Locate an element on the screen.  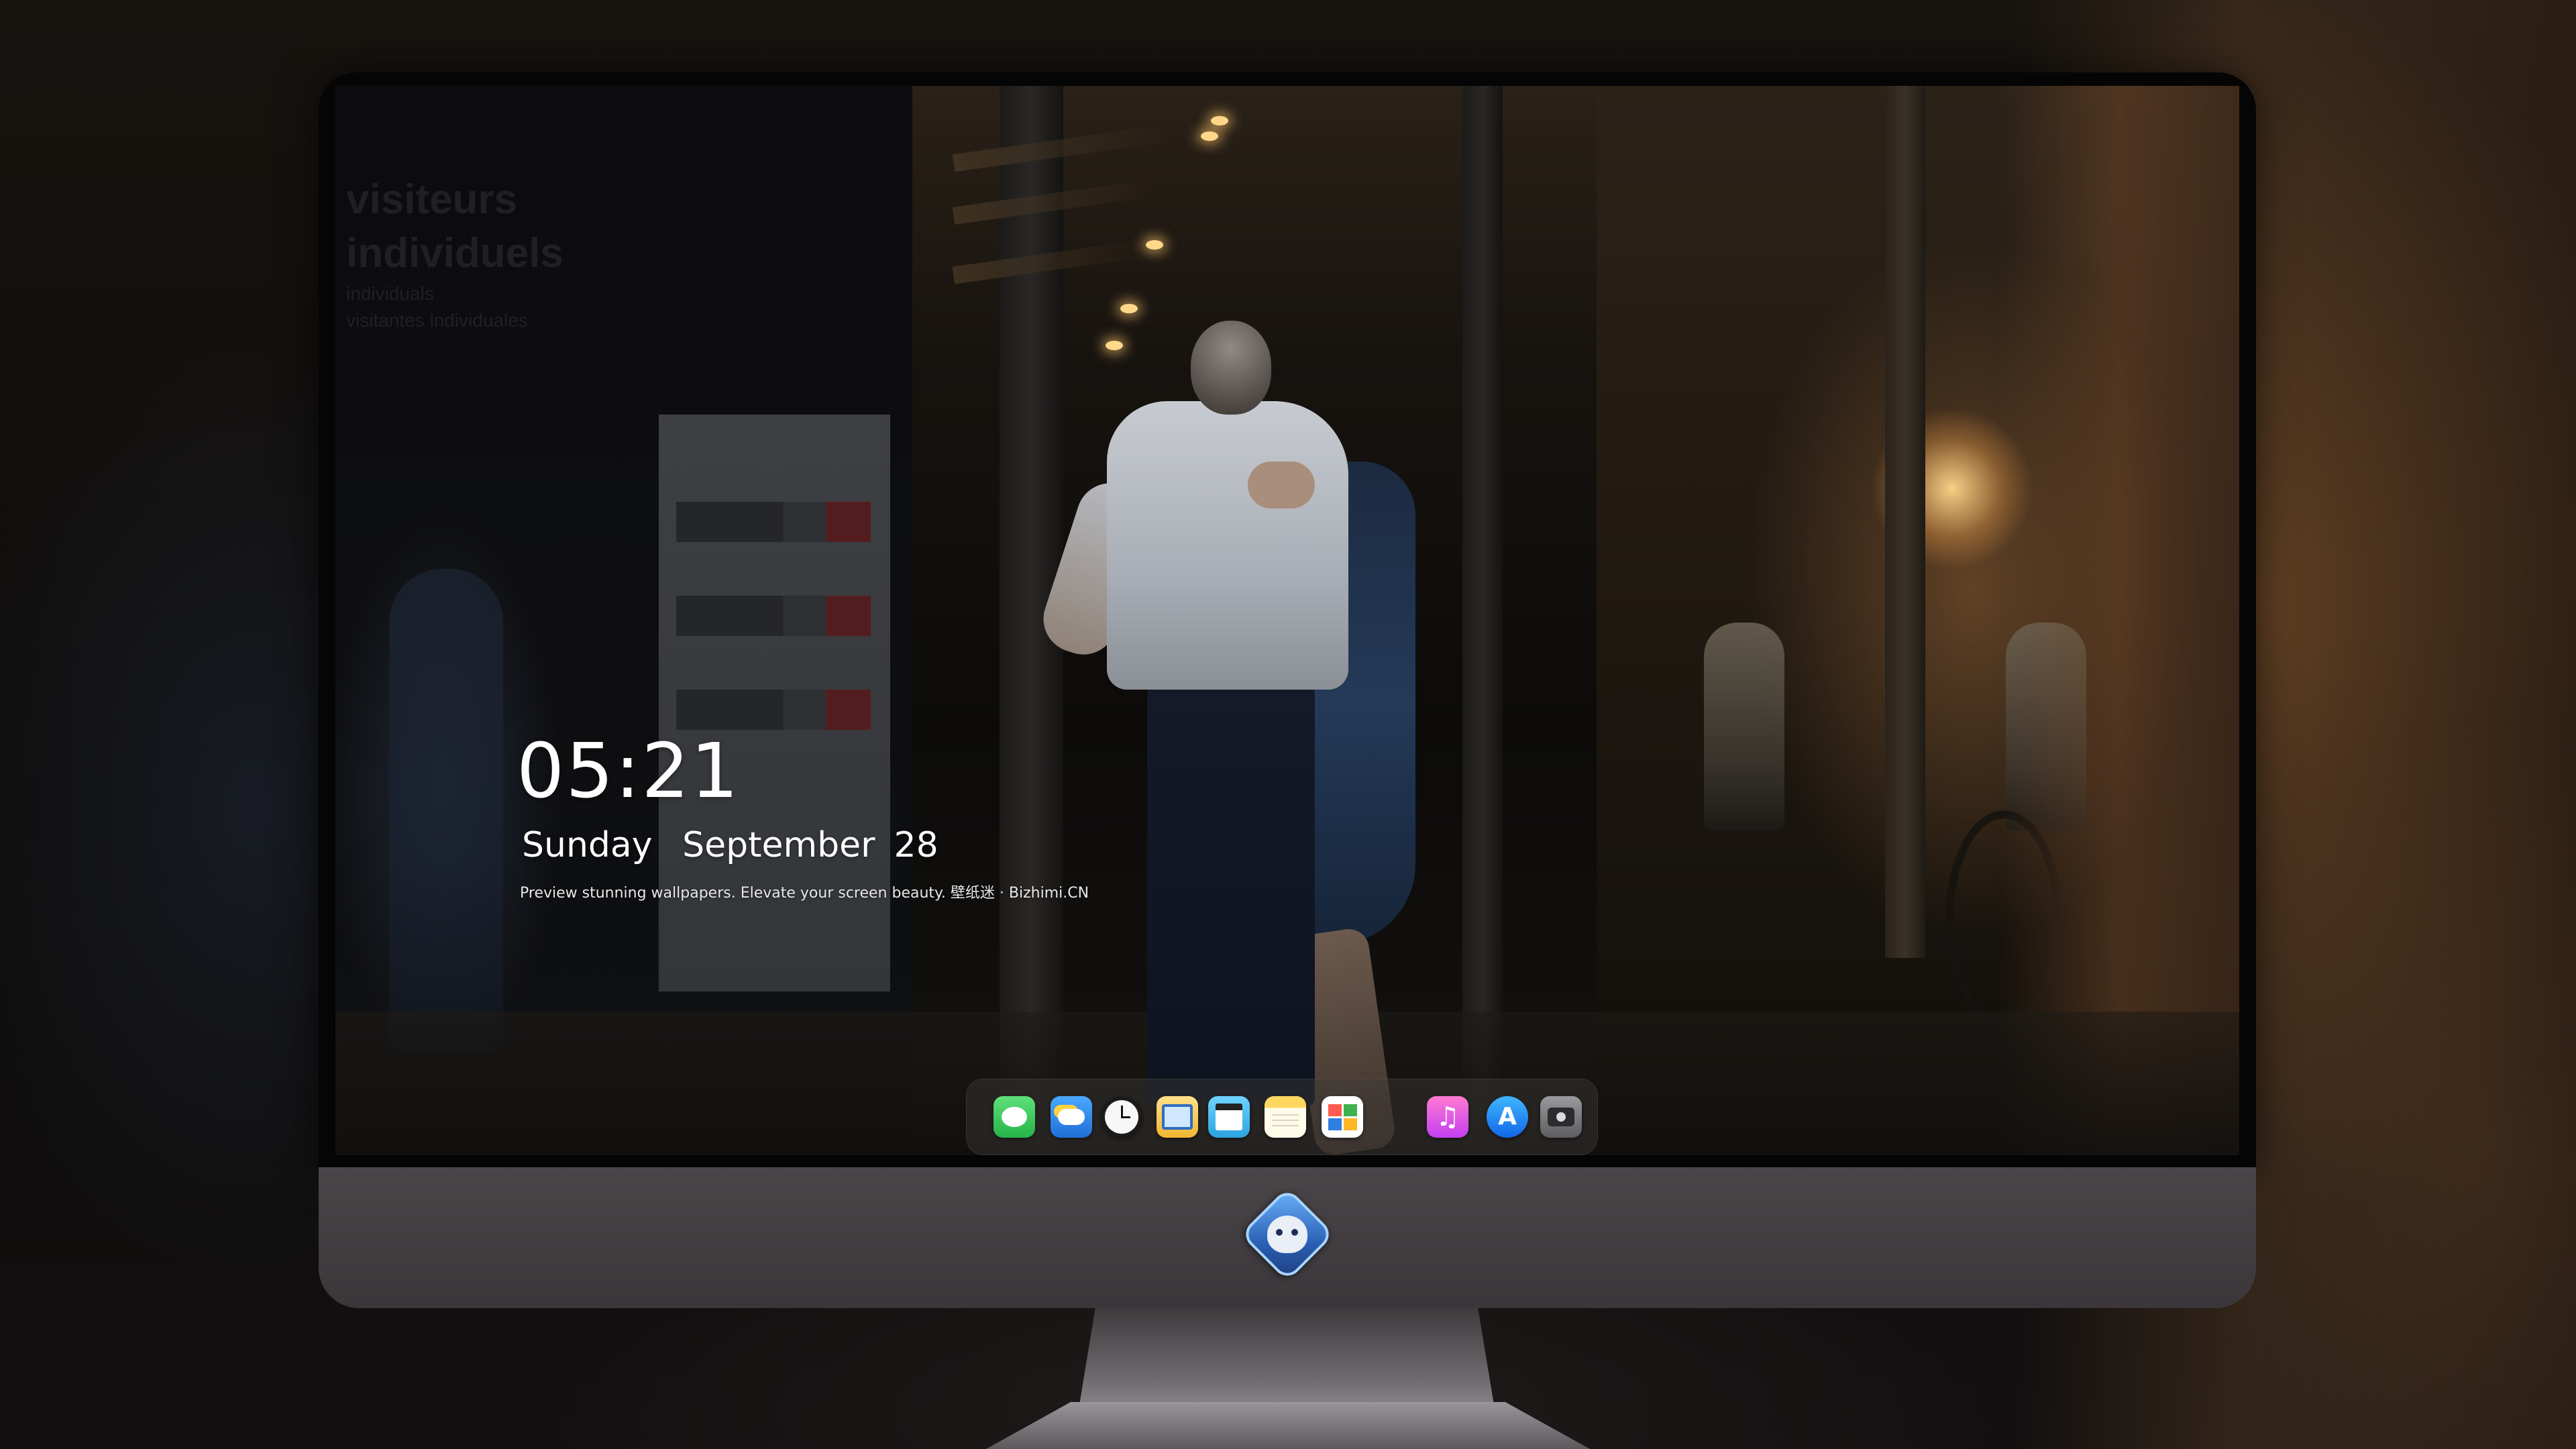
wallpaper-person-silhouette is located at coordinates (446, 810).